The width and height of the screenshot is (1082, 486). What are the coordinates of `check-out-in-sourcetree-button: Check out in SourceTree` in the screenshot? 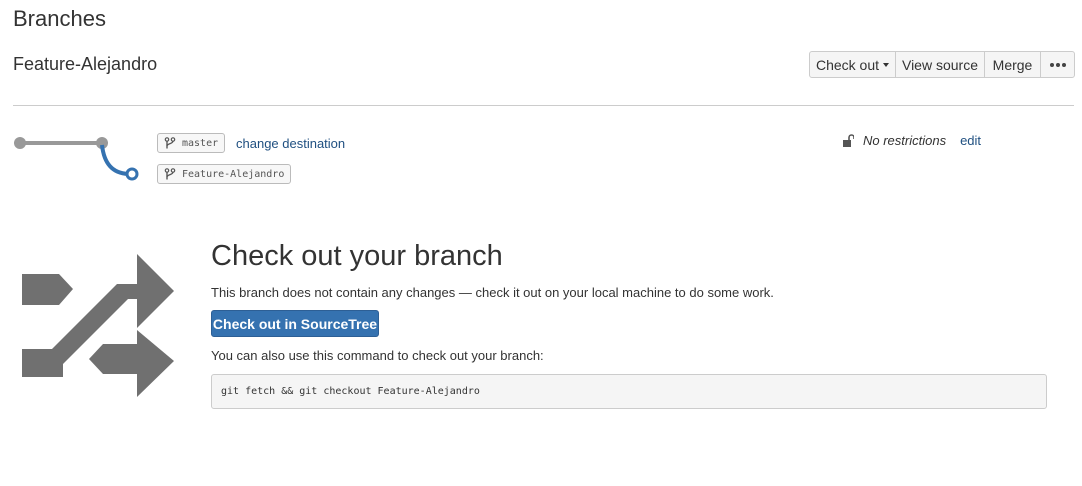 It's located at (295, 323).